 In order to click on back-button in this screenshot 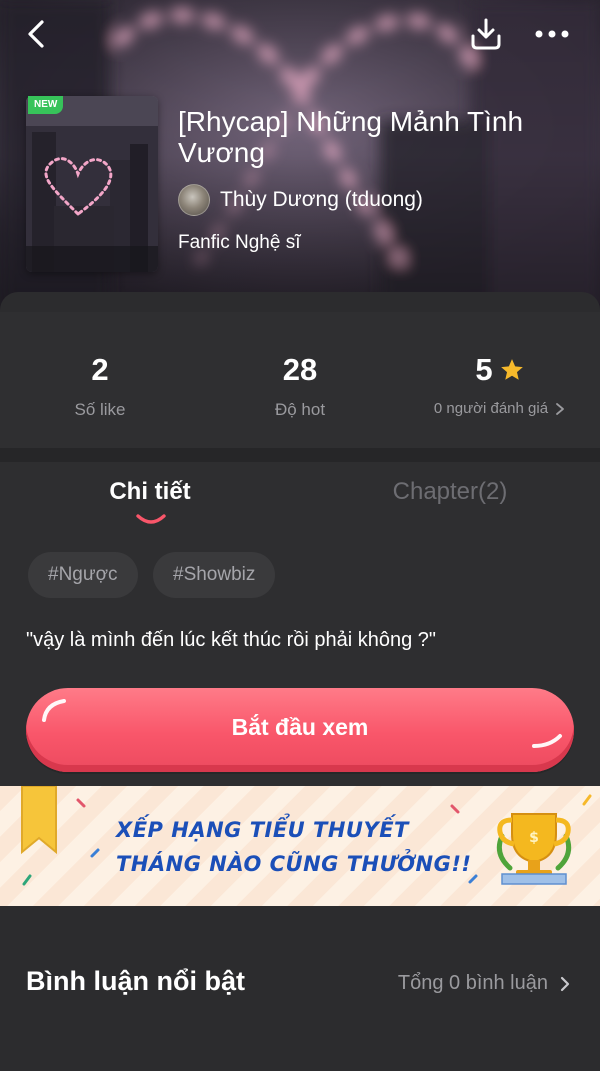, I will do `click(36, 34)`.